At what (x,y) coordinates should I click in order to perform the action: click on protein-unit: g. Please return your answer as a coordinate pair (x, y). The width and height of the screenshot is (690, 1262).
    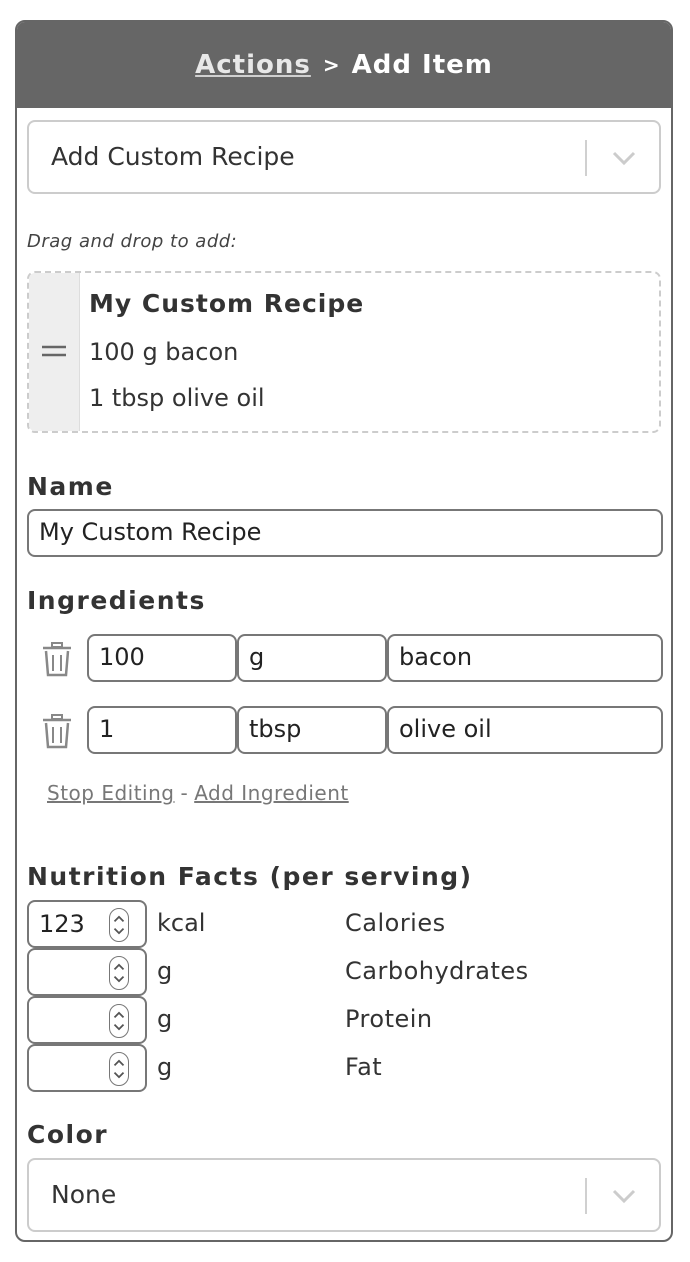
    Looking at the image, I should click on (165, 1019).